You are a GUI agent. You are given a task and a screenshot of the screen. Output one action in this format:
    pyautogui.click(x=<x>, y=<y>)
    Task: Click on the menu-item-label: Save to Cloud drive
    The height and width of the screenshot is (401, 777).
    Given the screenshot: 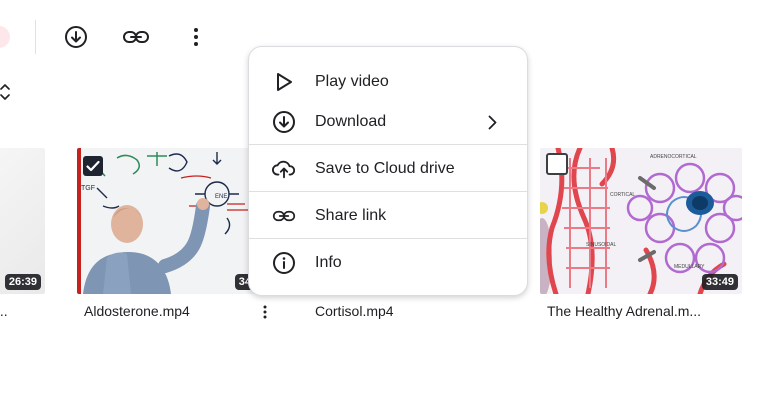 What is the action you would take?
    pyautogui.click(x=385, y=168)
    